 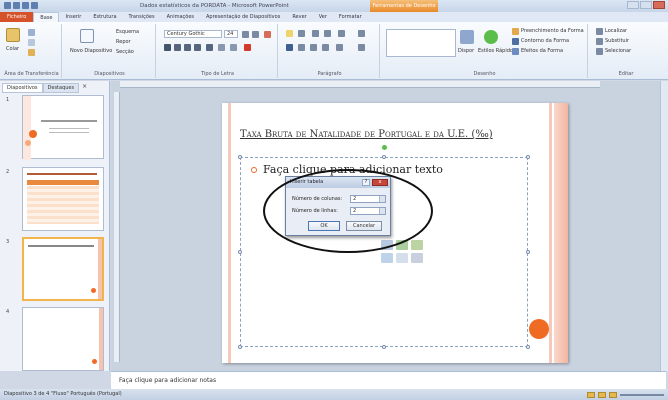 I want to click on layout-button: Esquema, so click(x=127, y=32).